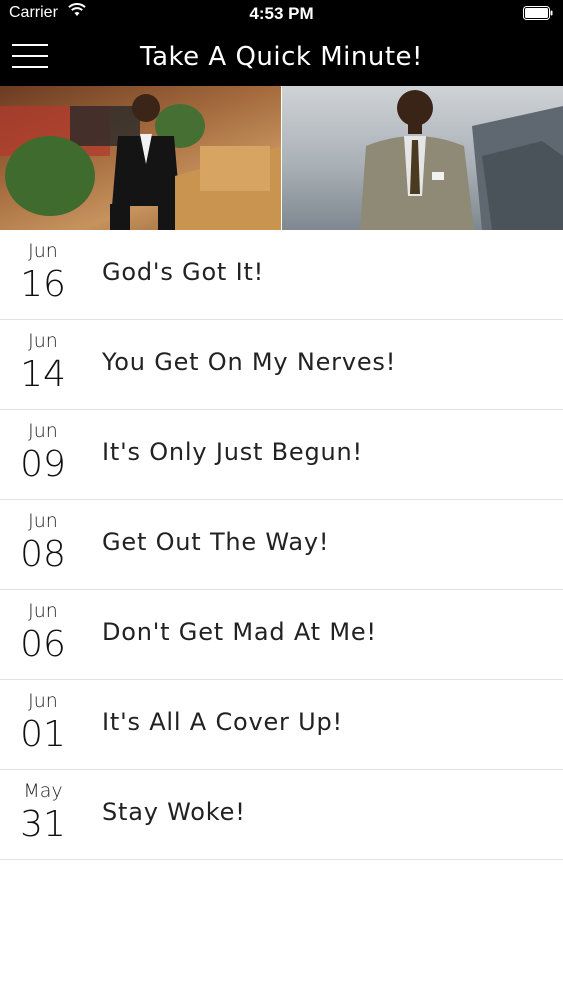 This screenshot has width=563, height=1000. Describe the element at coordinates (43, 374) in the screenshot. I see `post-day: 14` at that location.